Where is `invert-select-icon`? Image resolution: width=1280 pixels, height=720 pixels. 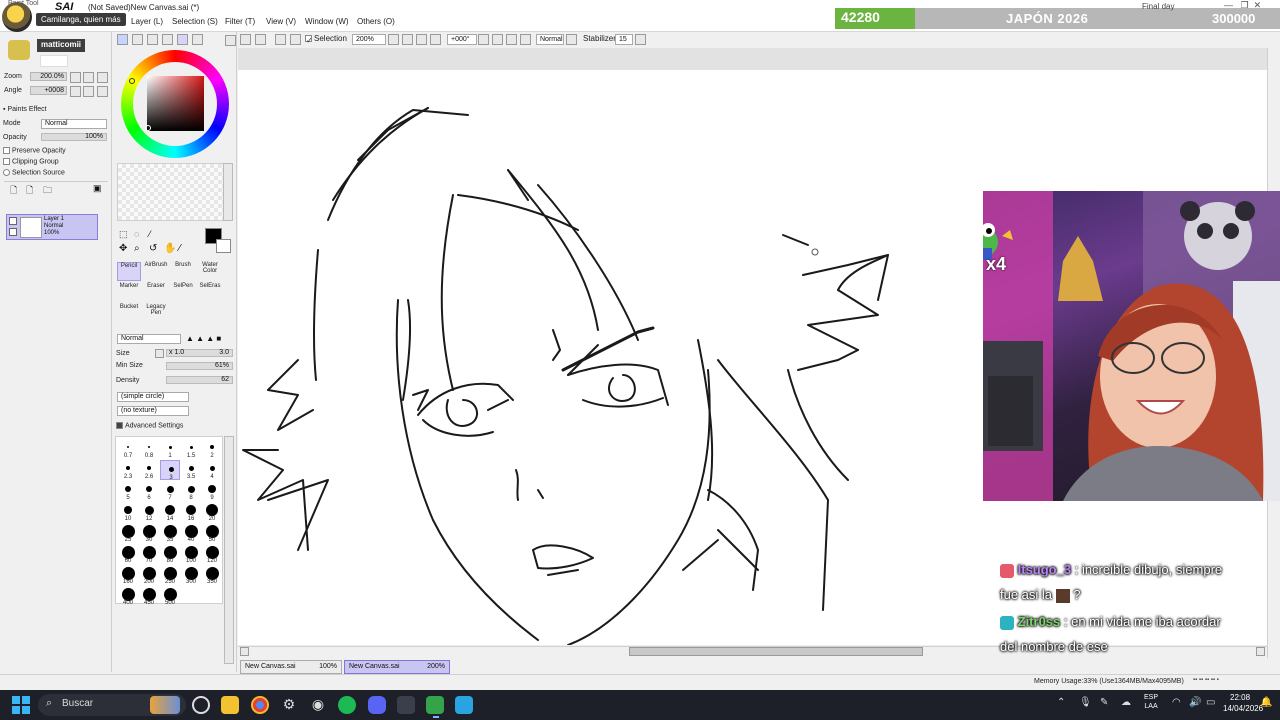 invert-select-icon is located at coordinates (295, 39).